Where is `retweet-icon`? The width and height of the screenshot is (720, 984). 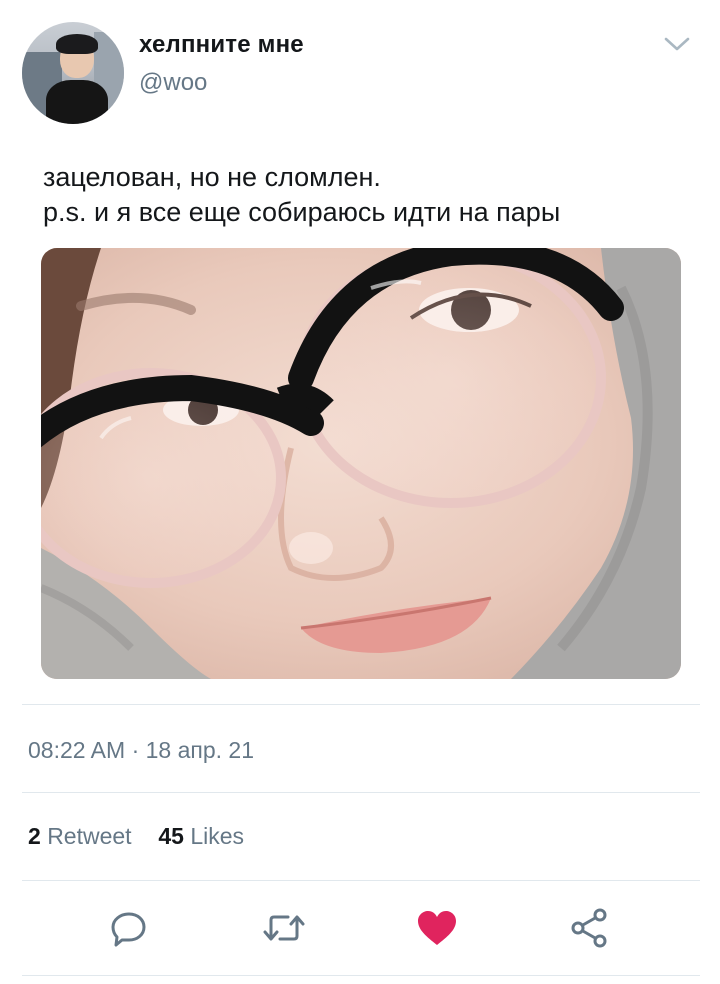 retweet-icon is located at coordinates (284, 928).